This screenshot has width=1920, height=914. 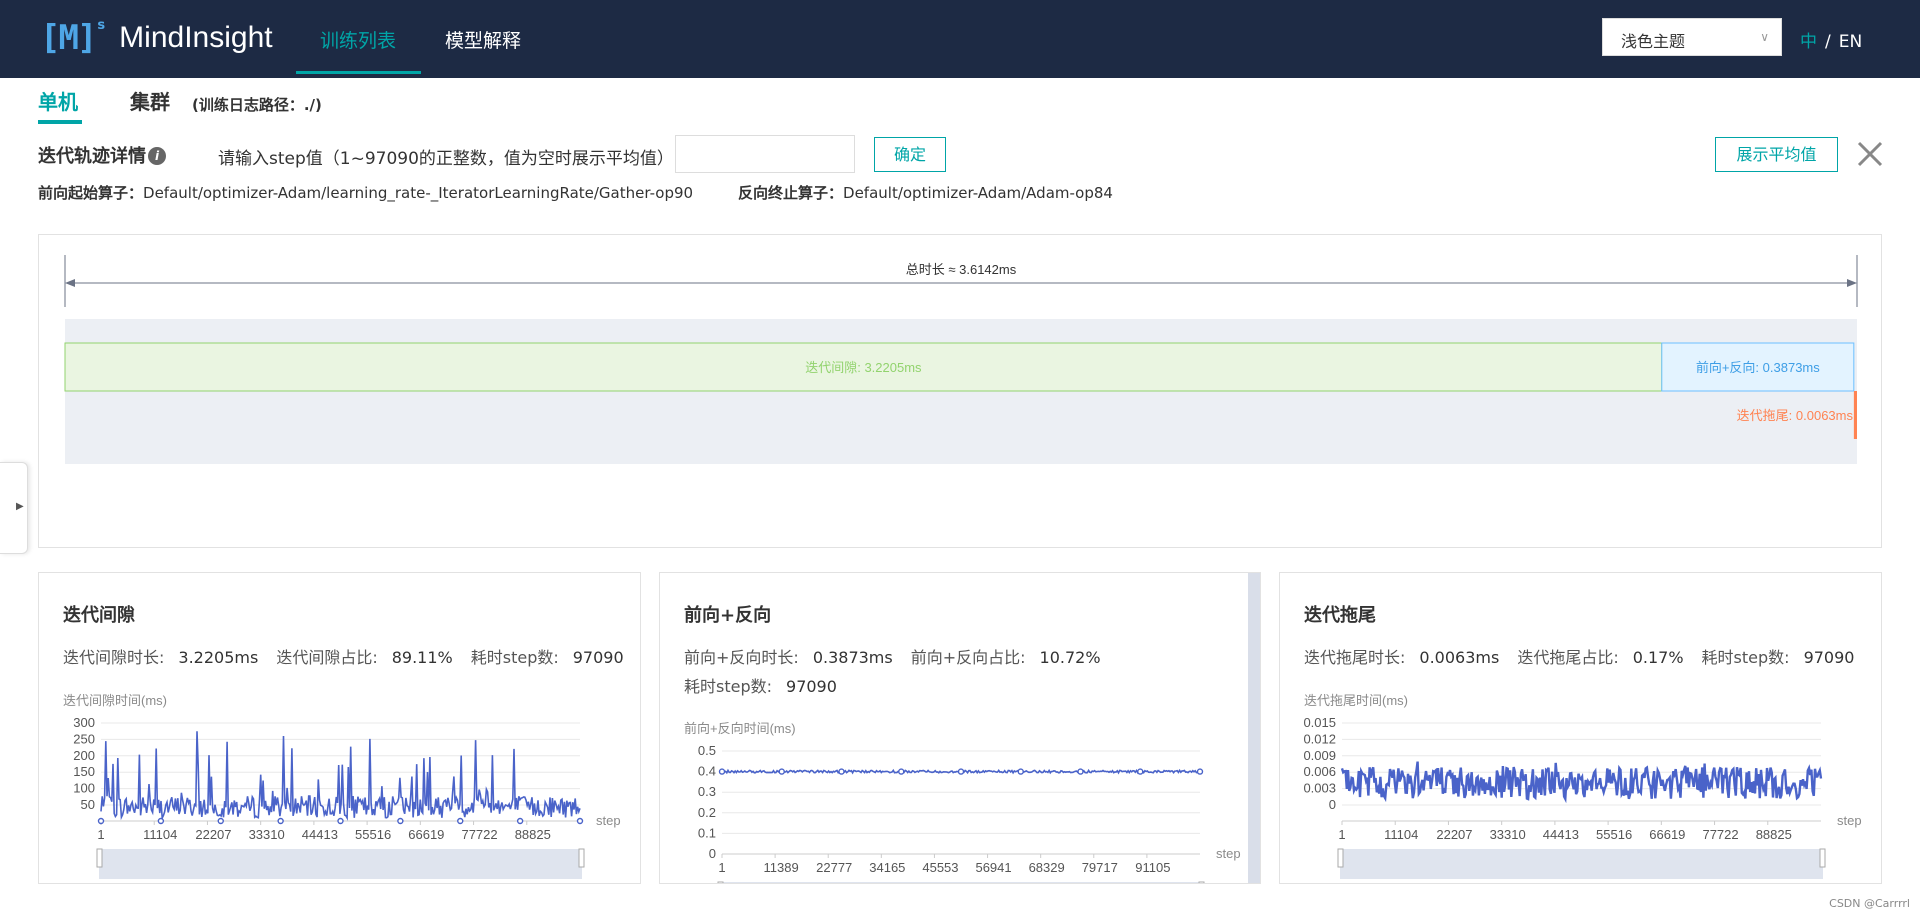 I want to click on chart-xtick-label: 33310, so click(x=267, y=834).